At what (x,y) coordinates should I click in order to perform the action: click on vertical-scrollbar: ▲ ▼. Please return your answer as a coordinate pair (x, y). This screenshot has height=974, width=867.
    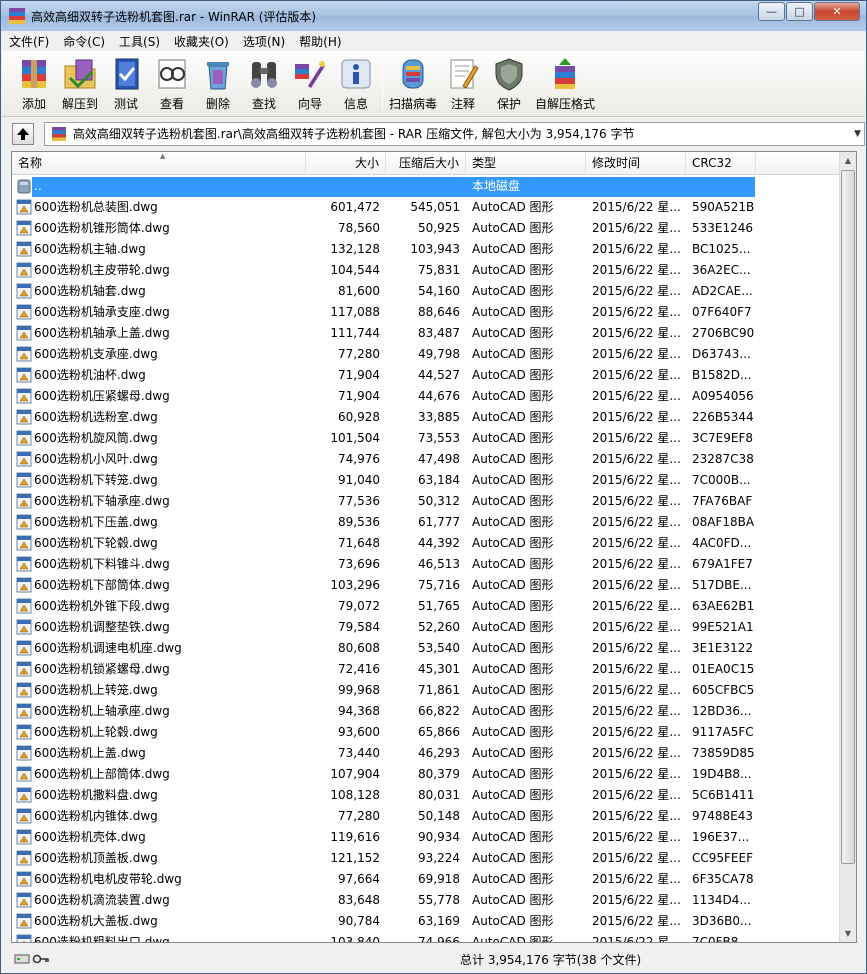
    Looking at the image, I should click on (847, 547).